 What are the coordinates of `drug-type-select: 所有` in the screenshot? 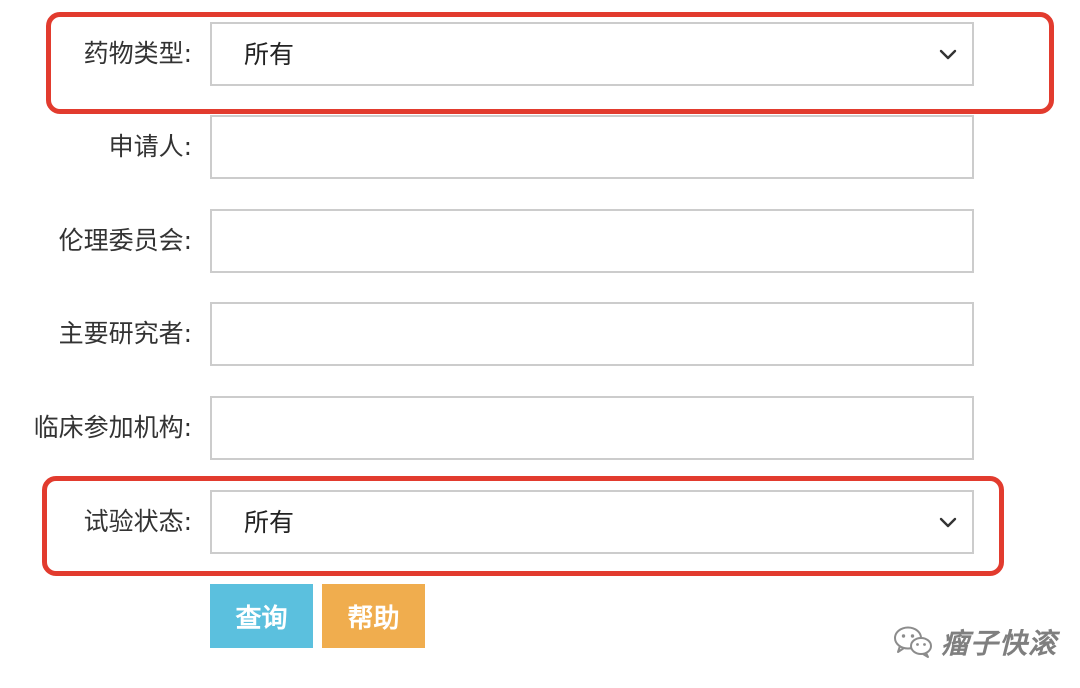 It's located at (592, 54).